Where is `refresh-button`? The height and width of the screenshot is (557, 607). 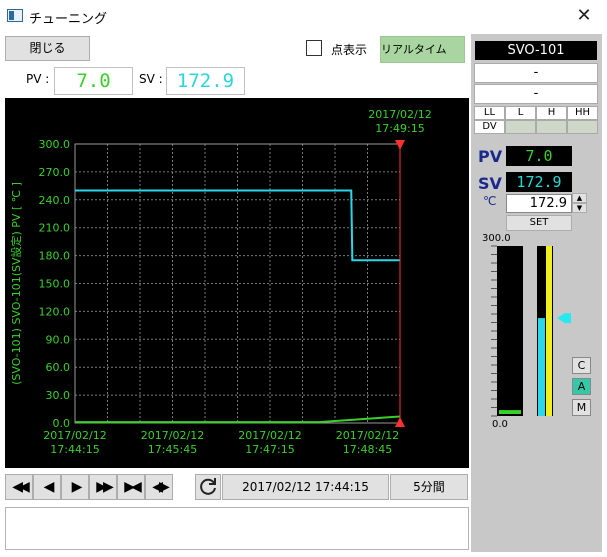 refresh-button is located at coordinates (208, 487).